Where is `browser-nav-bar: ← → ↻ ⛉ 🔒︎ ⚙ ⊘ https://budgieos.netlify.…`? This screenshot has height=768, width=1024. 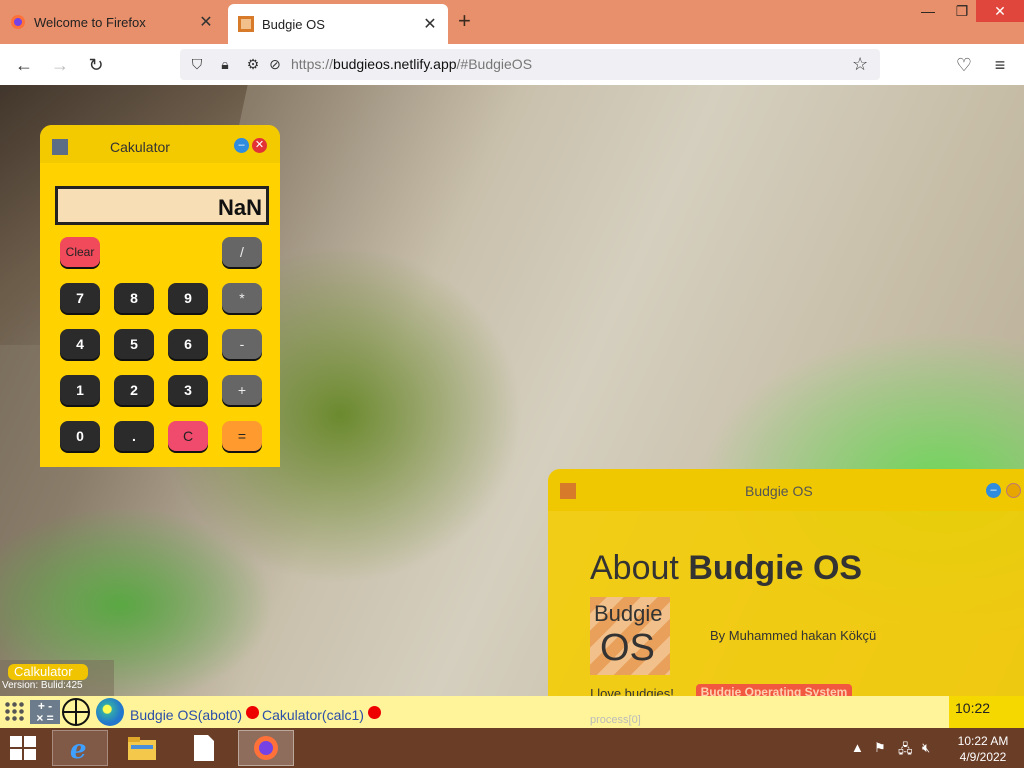
browser-nav-bar: ← → ↻ ⛉ 🔒︎ ⚙ ⊘ https://budgieos.netlify.… is located at coordinates (512, 65).